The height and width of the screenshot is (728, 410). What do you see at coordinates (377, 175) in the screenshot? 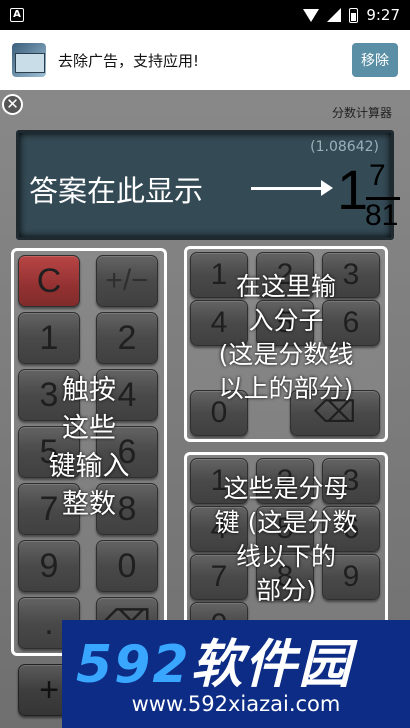
I see `result-numerator: 7` at bounding box center [377, 175].